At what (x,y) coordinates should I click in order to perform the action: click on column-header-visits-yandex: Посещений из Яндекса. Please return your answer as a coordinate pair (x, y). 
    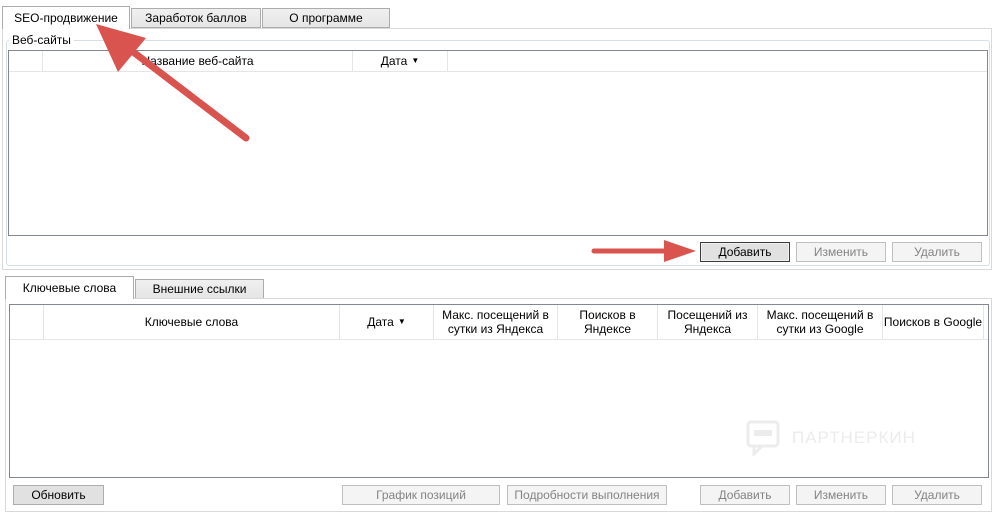
    Looking at the image, I should click on (708, 322).